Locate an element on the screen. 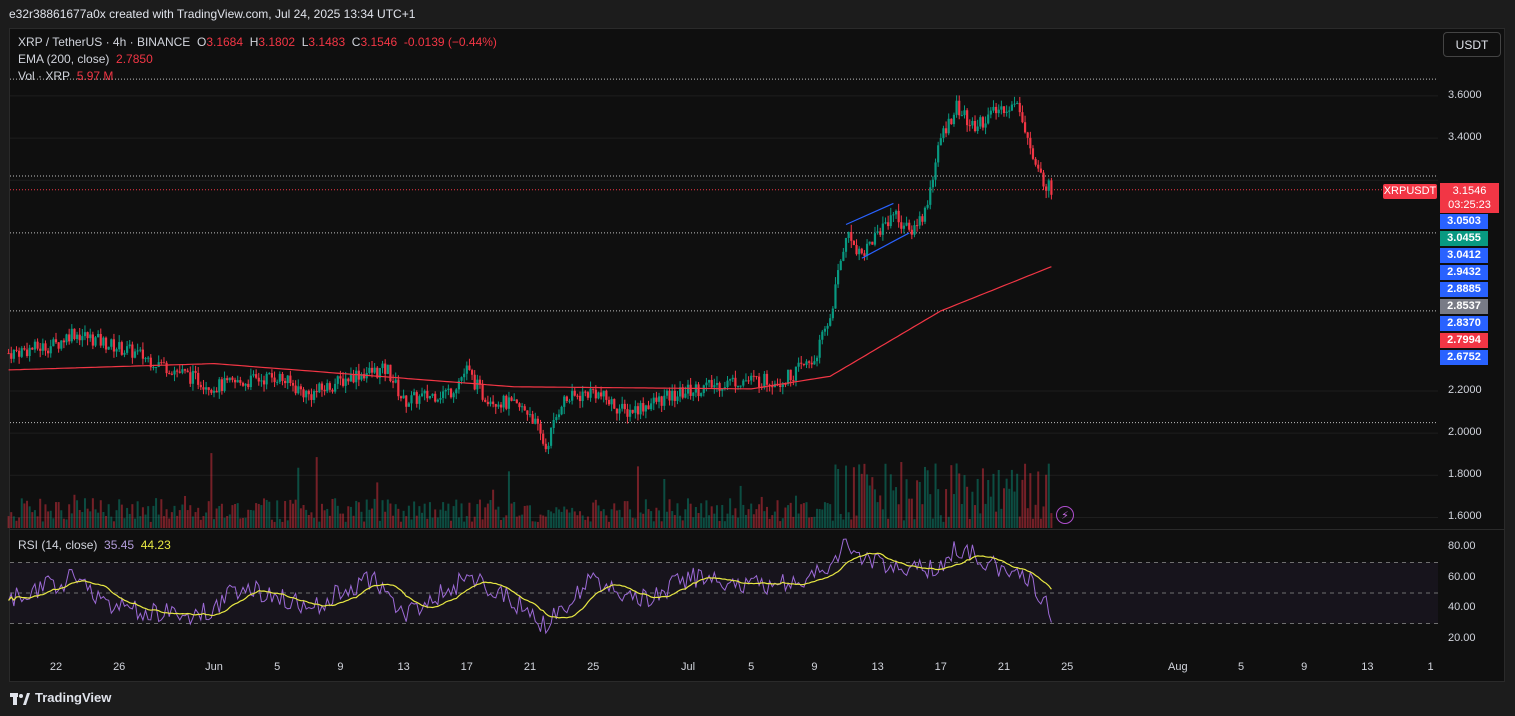 This screenshot has height=716, width=1515. price-axis-label: 3.4000 is located at coordinates (1465, 137).